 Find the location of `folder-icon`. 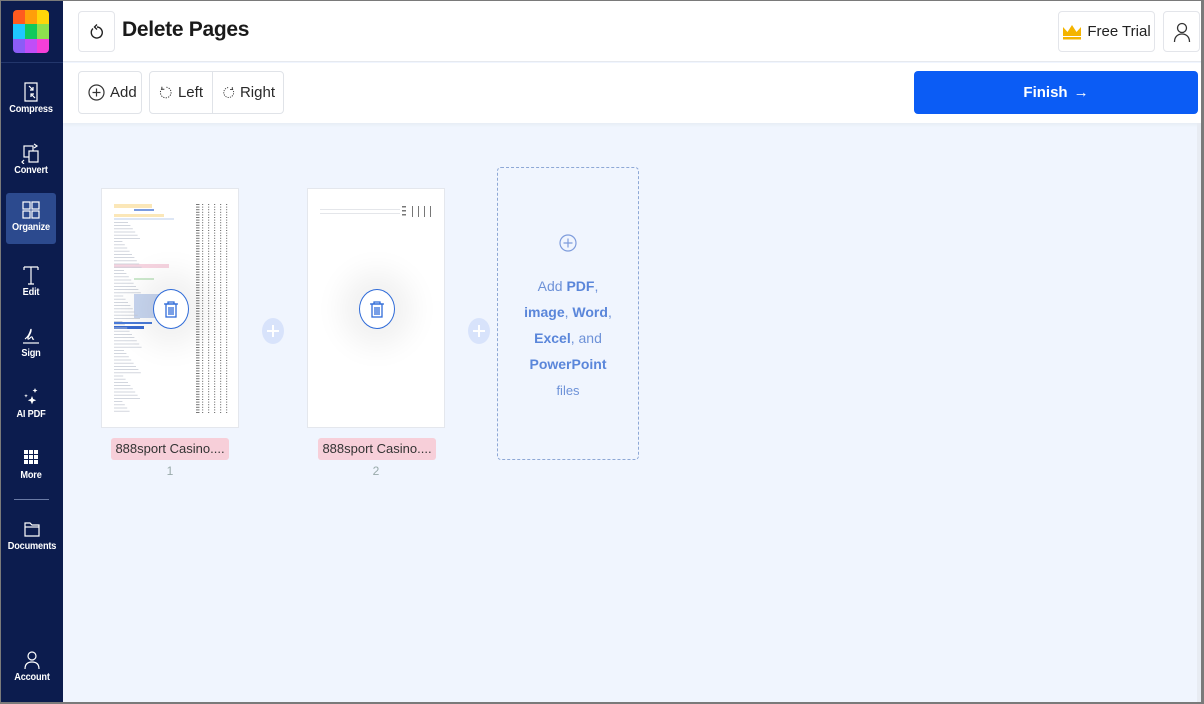

folder-icon is located at coordinates (32, 529).